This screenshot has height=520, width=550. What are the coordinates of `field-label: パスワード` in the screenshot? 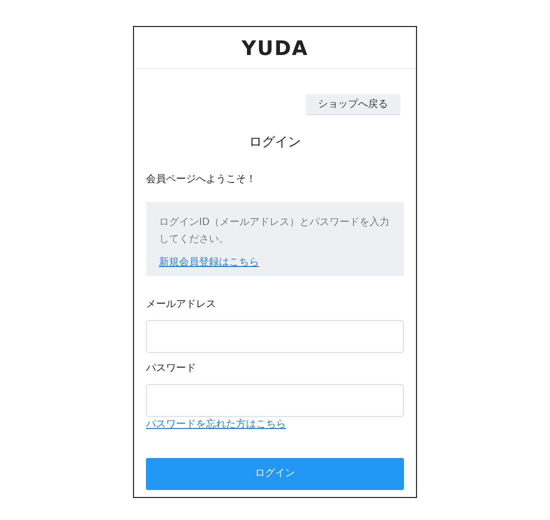 It's located at (171, 369).